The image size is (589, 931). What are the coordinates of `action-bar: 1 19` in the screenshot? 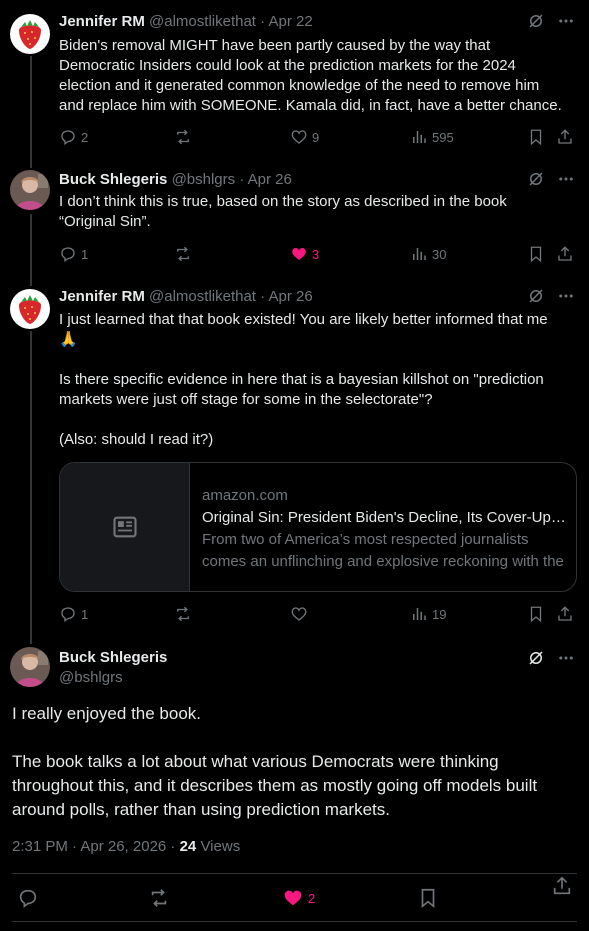 It's located at (318, 615).